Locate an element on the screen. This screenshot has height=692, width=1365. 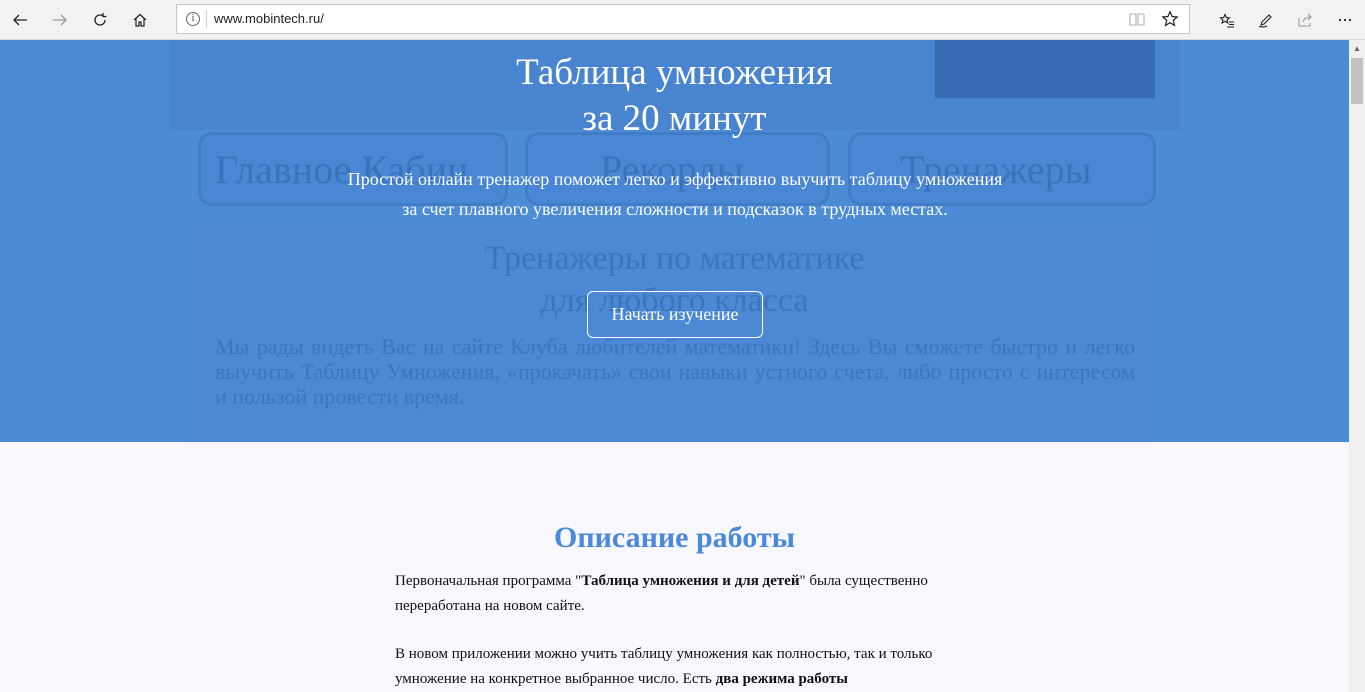
browser-toolbar: i www.mobintech.ru/ is located at coordinates (682, 20).